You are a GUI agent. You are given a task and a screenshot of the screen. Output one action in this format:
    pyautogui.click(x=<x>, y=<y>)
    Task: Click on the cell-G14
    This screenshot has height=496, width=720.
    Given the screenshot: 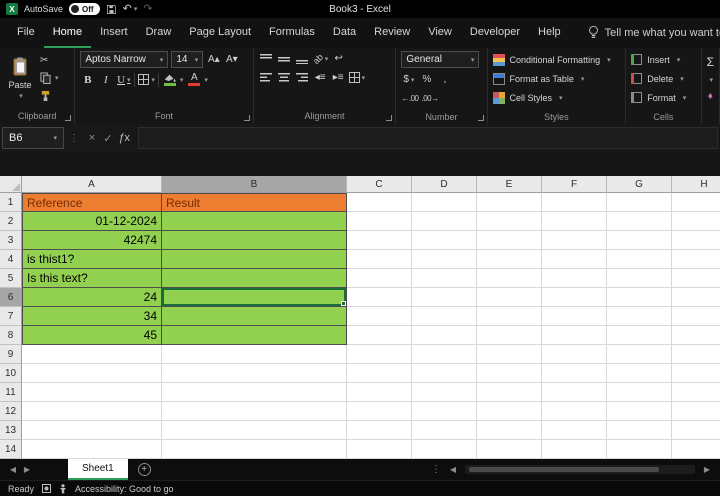 What is the action you would take?
    pyautogui.click(x=639, y=449)
    